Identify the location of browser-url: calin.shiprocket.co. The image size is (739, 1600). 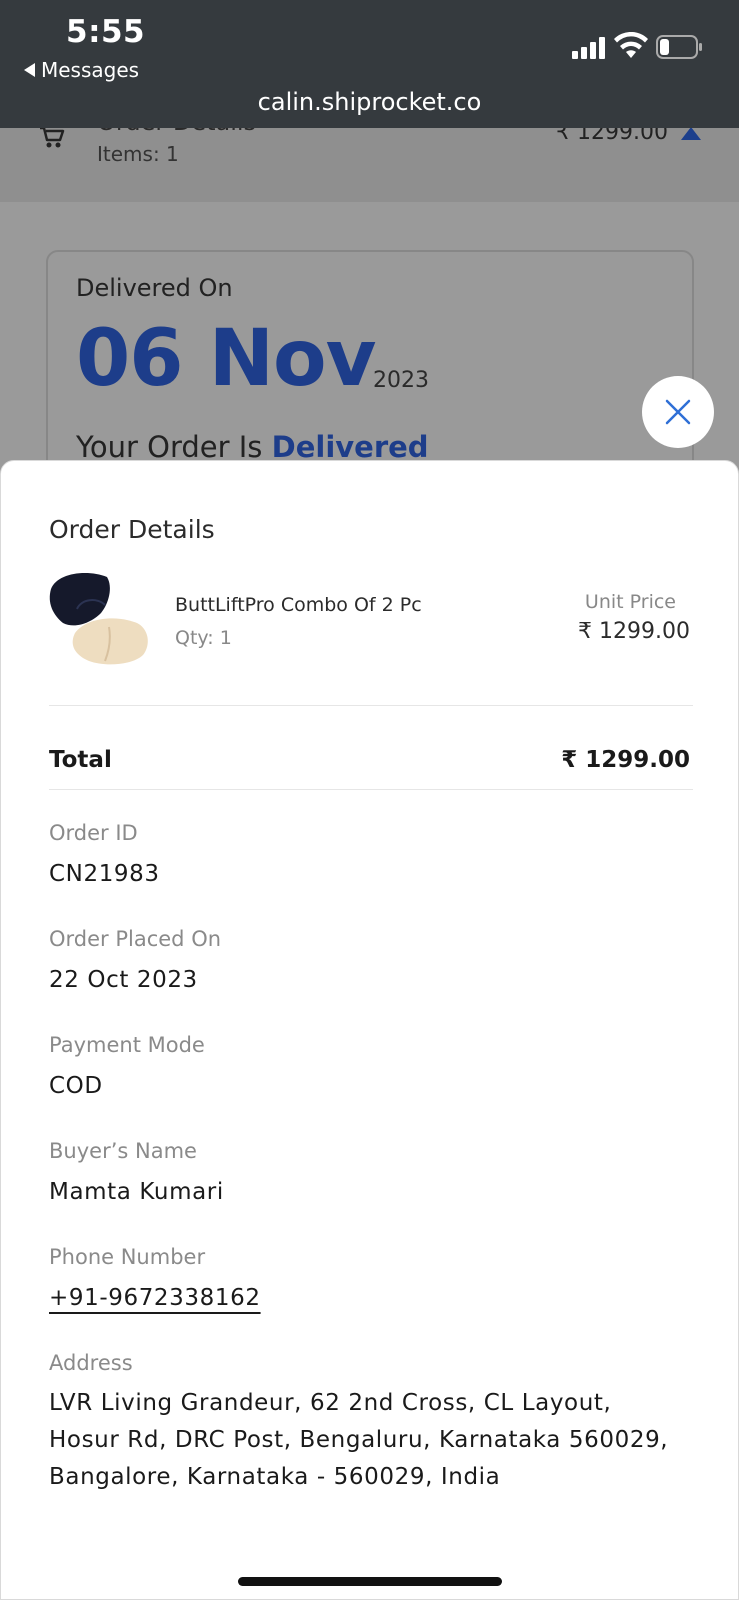
(369, 102).